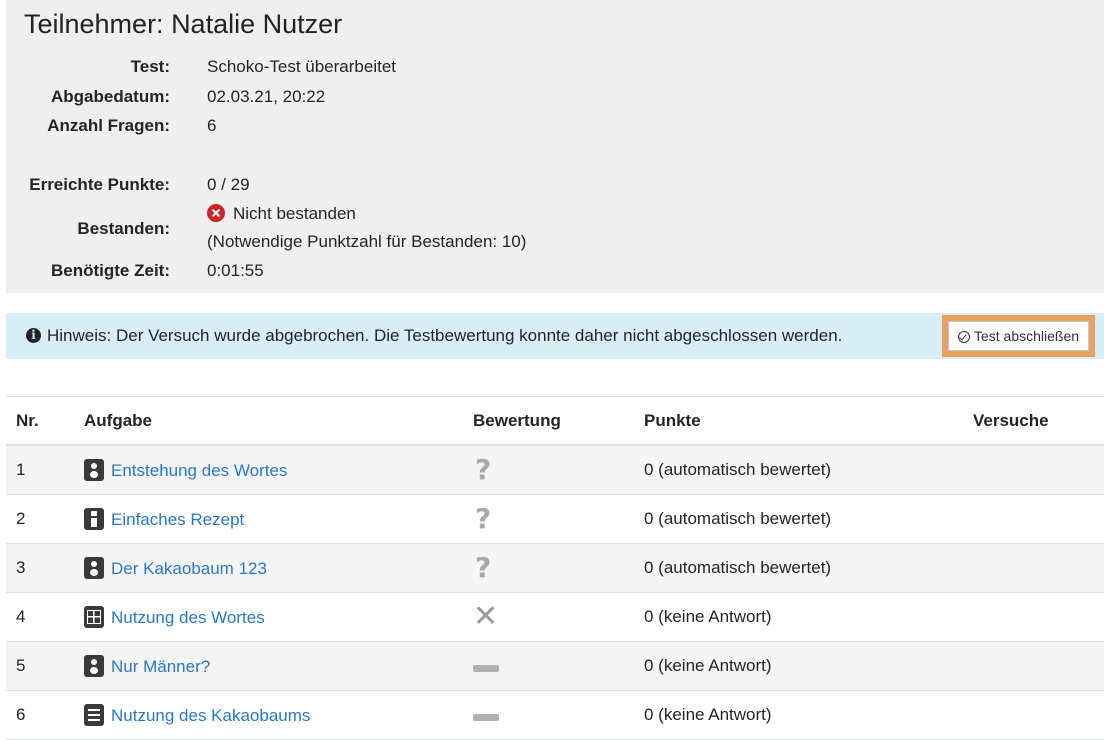 The image size is (1104, 740). Describe the element at coordinates (188, 617) in the screenshot. I see `task-link: Nutzung des Wortes` at that location.